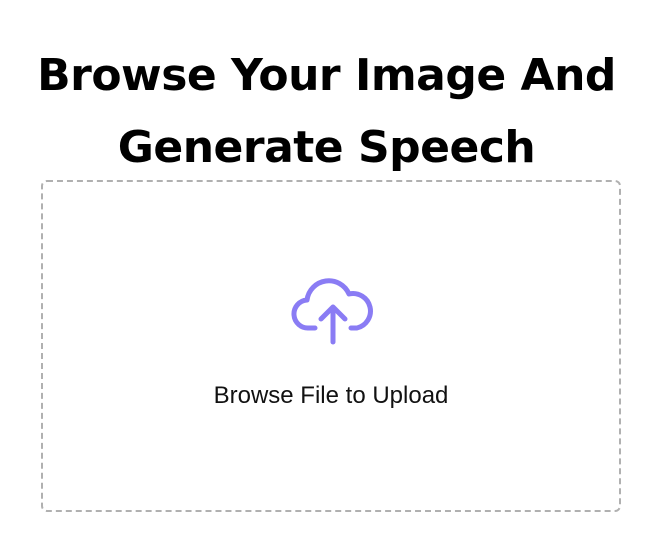  What do you see at coordinates (333, 313) in the screenshot?
I see `cloud-upload-icon` at bounding box center [333, 313].